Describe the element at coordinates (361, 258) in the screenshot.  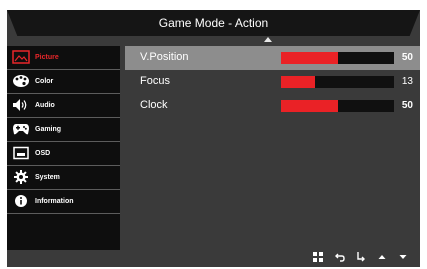
I see `enter-icon` at that location.